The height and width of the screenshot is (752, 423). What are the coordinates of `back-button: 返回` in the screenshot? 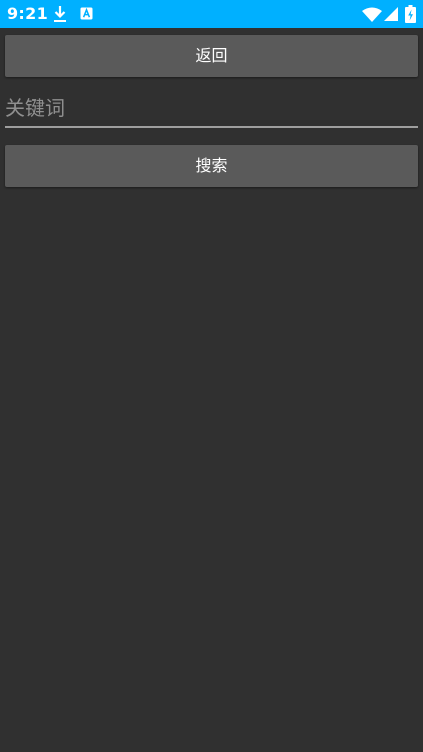 It's located at (211, 56).